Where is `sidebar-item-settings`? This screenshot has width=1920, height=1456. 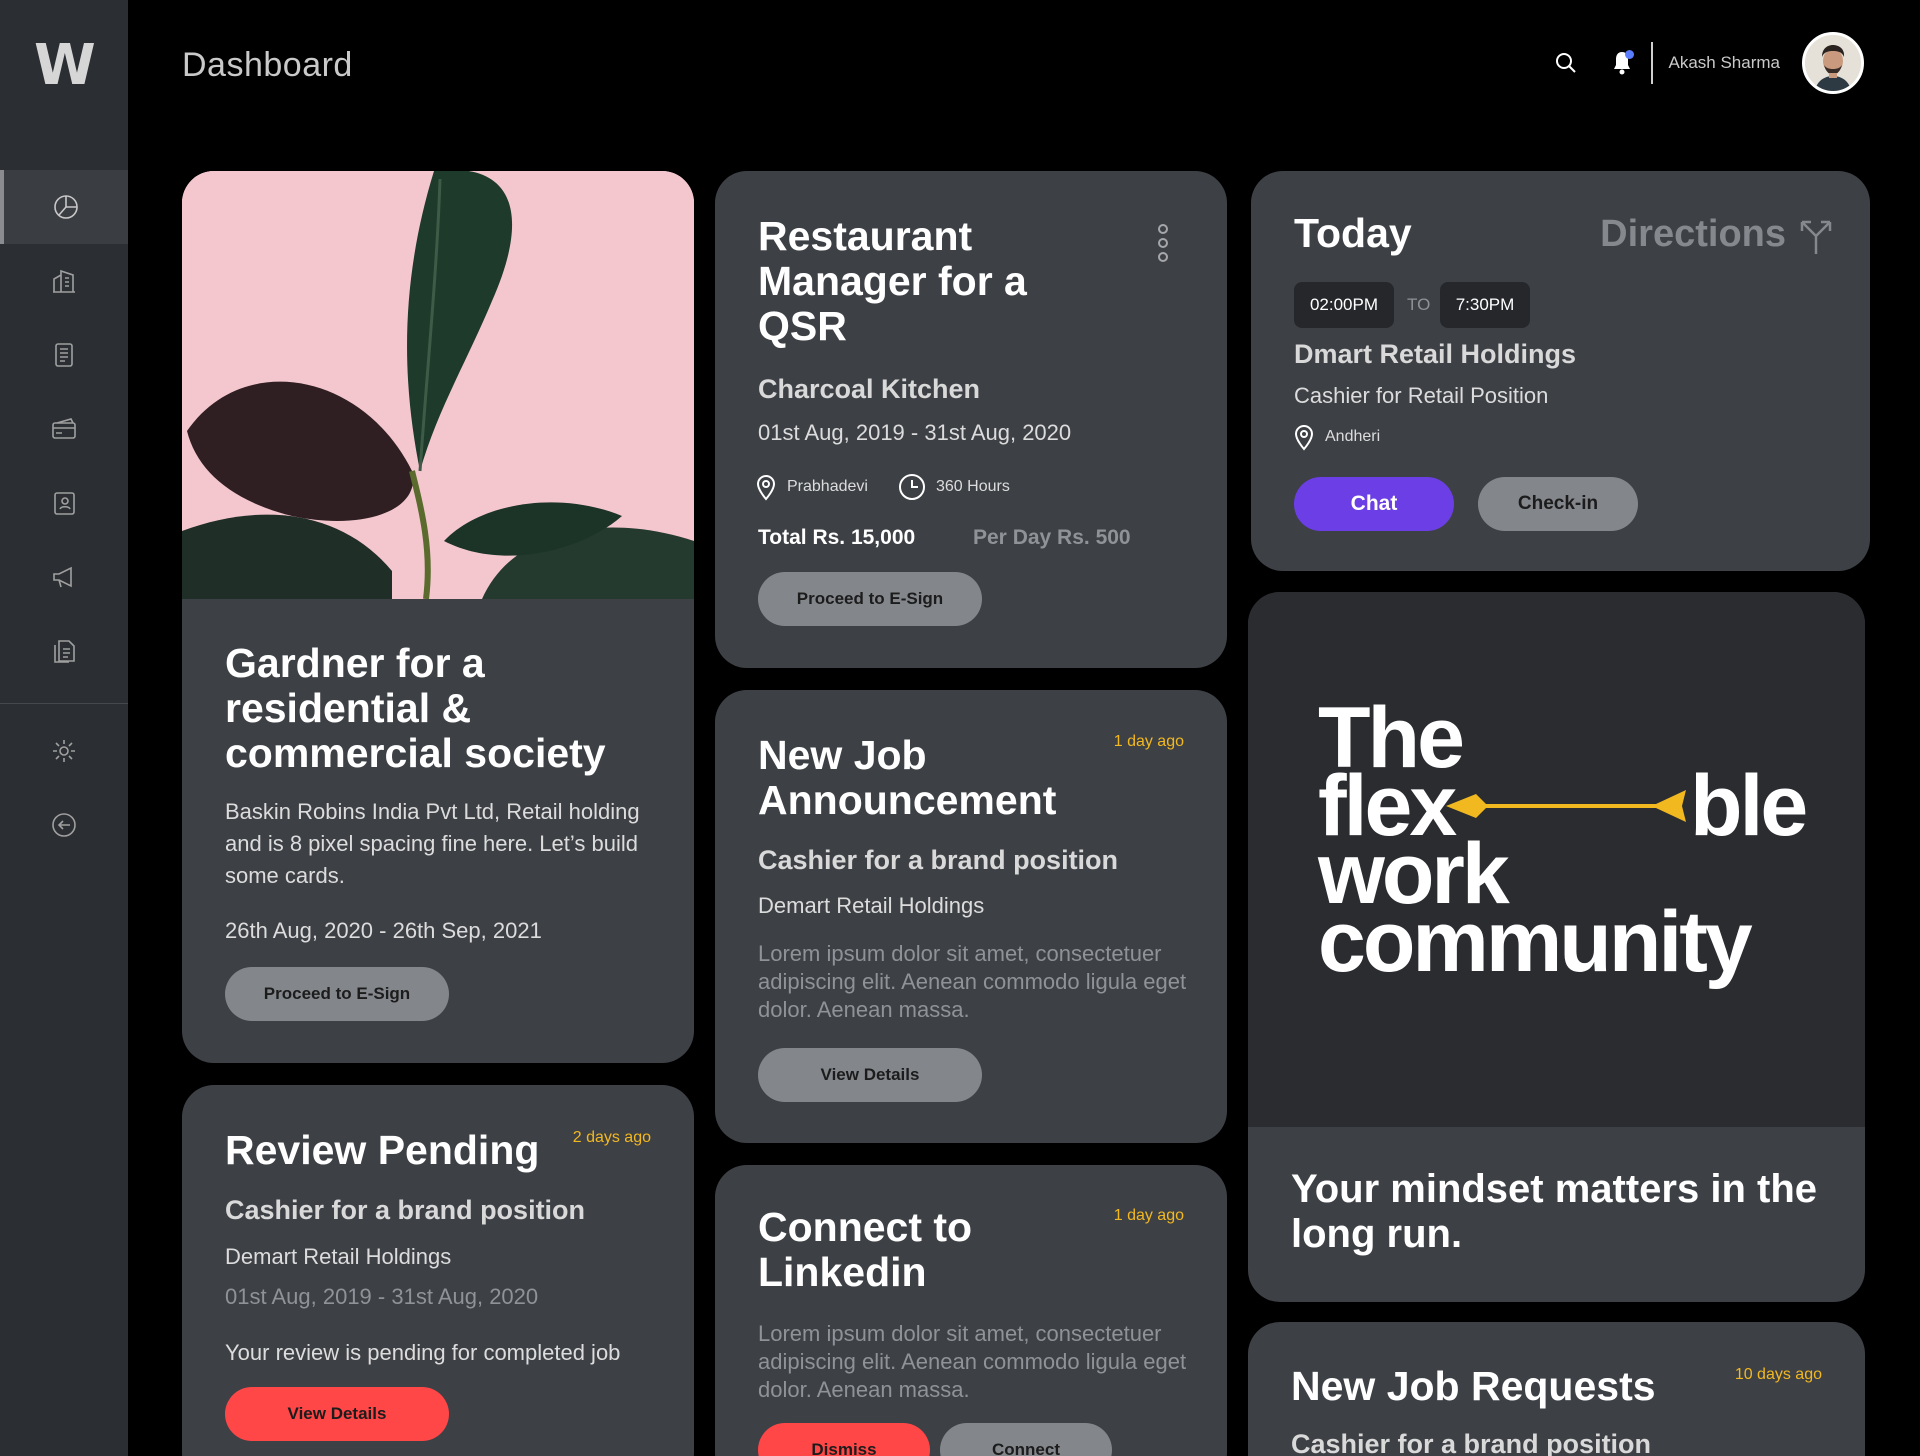 sidebar-item-settings is located at coordinates (64, 751).